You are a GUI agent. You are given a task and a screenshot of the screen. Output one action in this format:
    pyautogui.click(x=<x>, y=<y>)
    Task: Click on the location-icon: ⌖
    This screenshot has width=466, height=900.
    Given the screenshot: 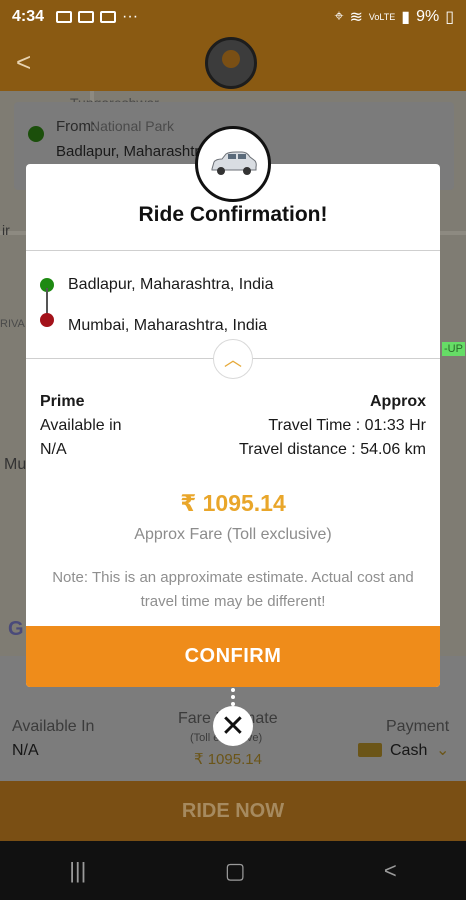 What is the action you would take?
    pyautogui.click(x=339, y=16)
    